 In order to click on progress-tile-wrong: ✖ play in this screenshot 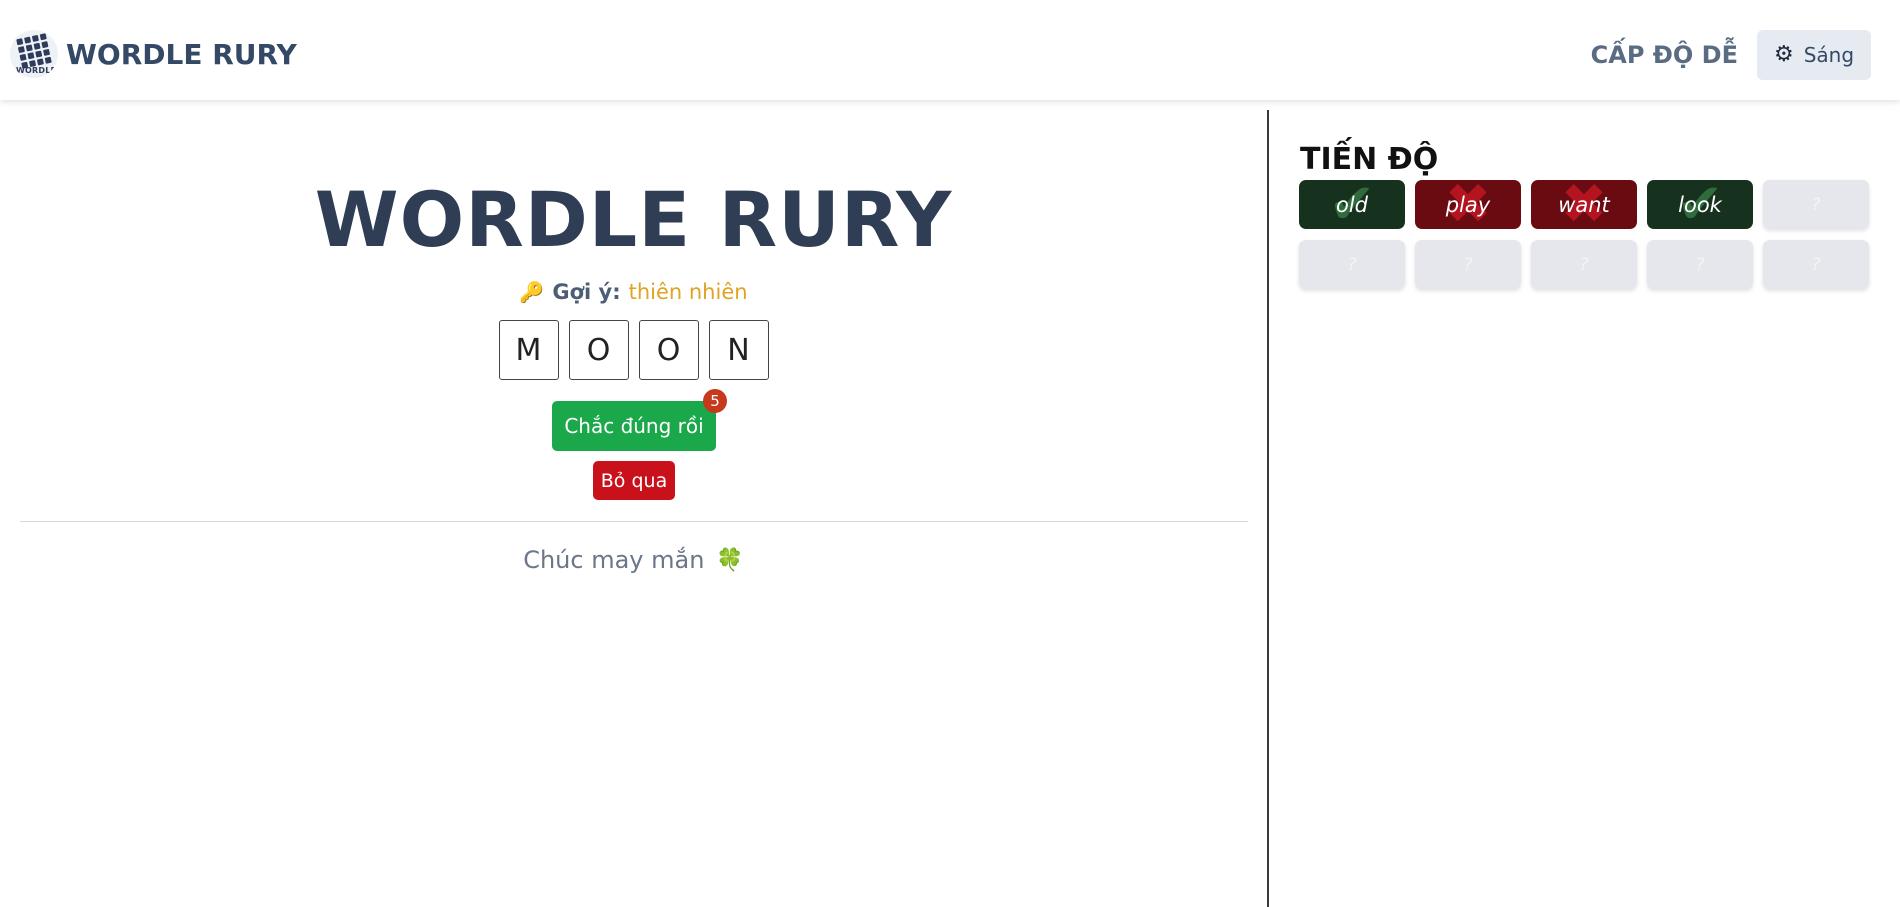, I will do `click(1468, 204)`.